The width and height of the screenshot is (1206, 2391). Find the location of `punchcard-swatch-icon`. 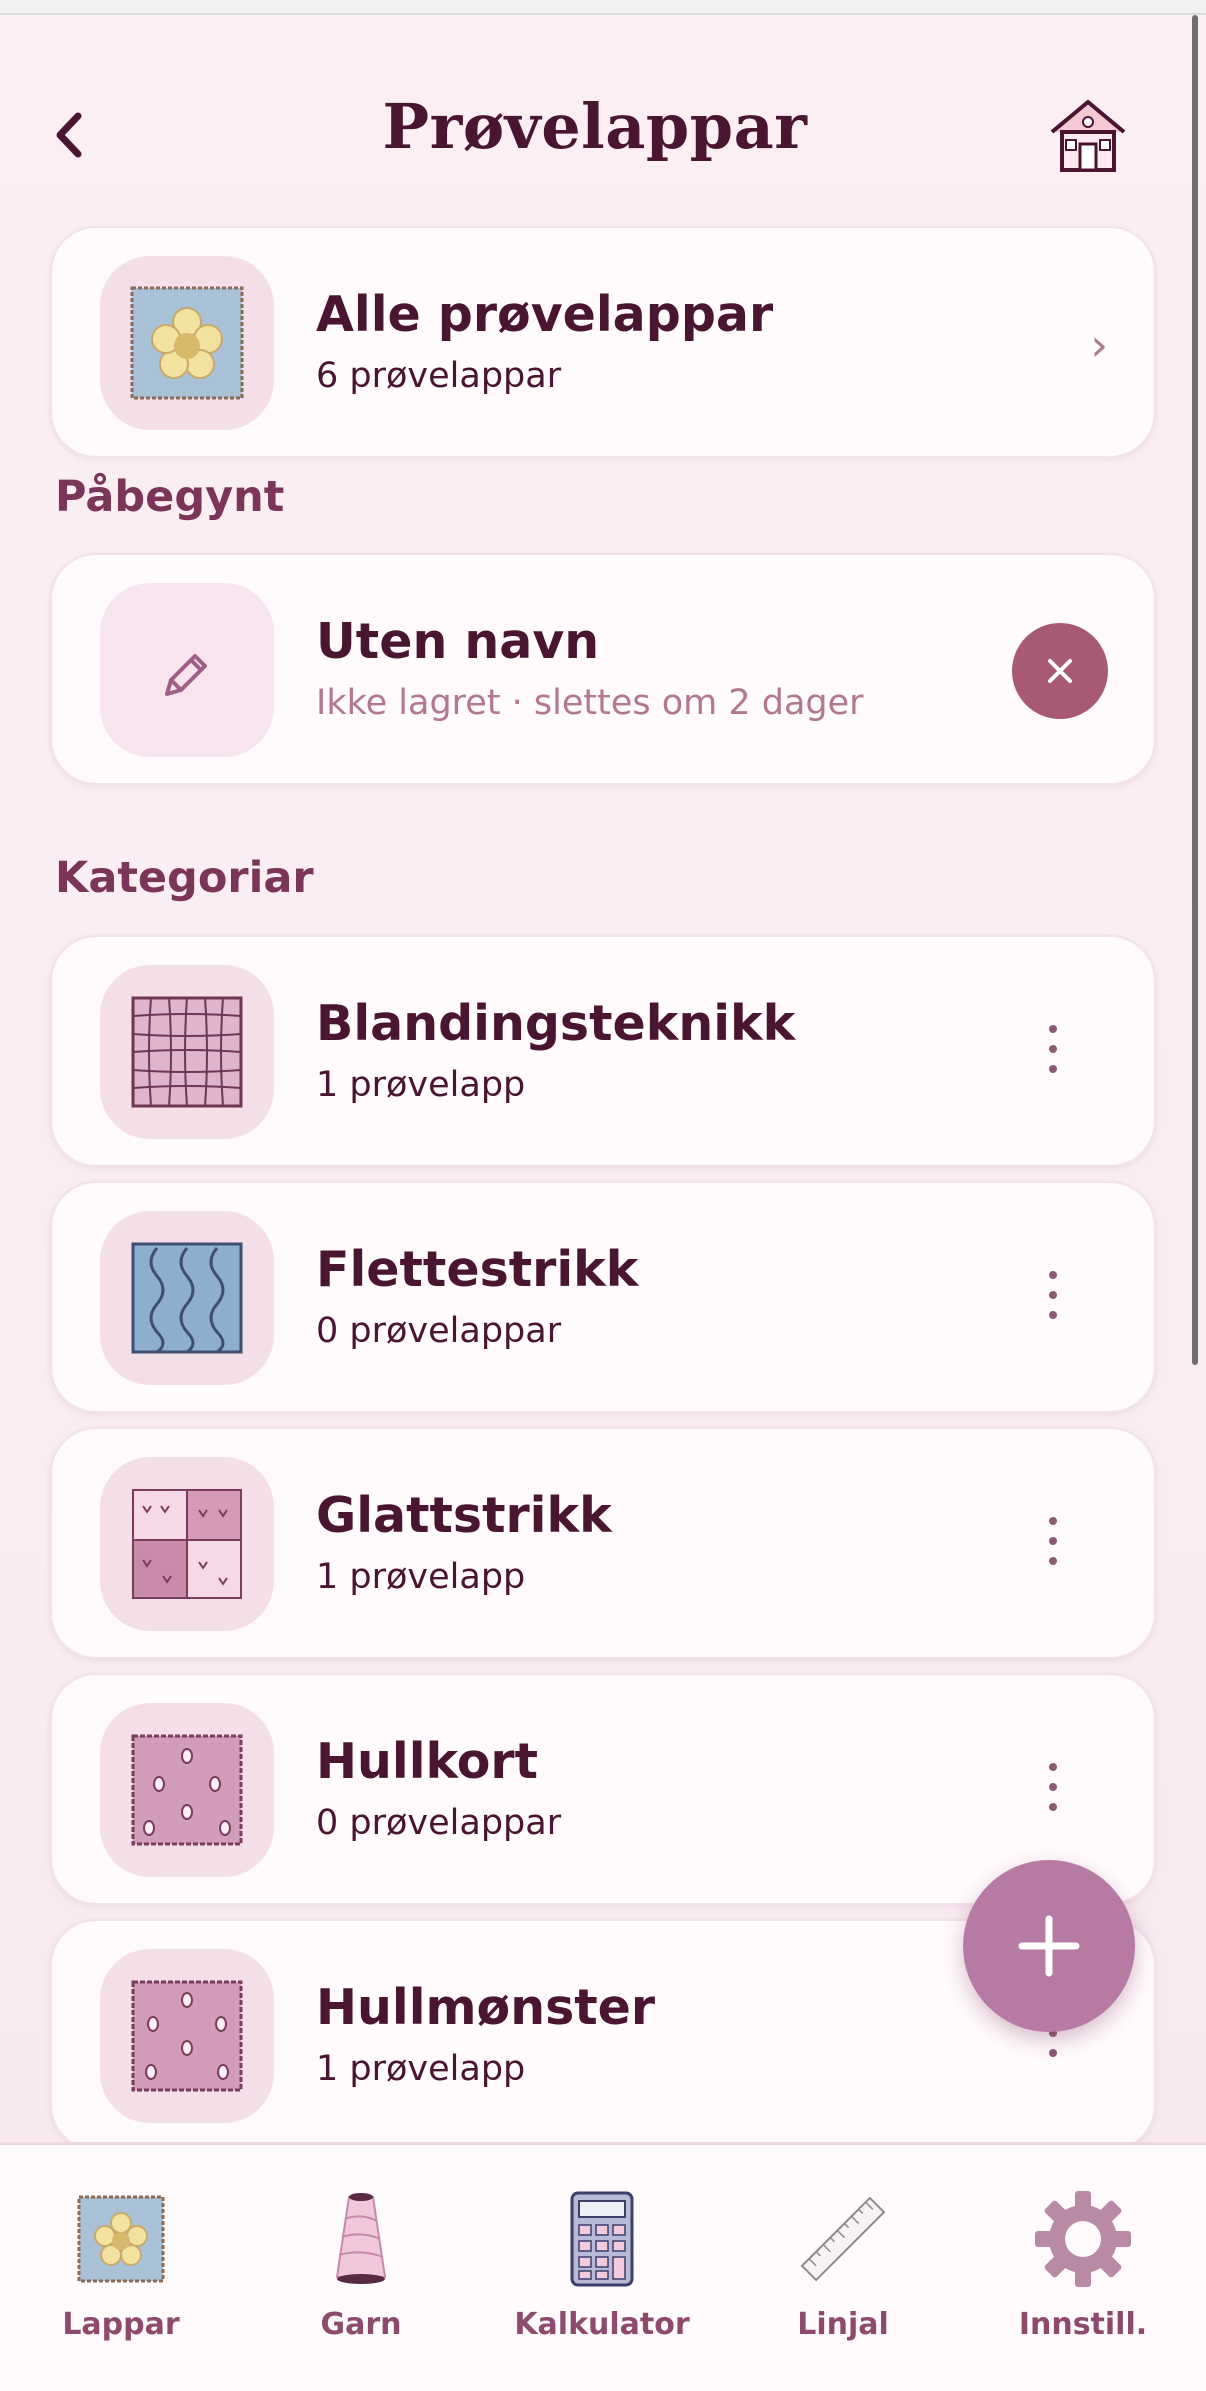

punchcard-swatch-icon is located at coordinates (187, 1790).